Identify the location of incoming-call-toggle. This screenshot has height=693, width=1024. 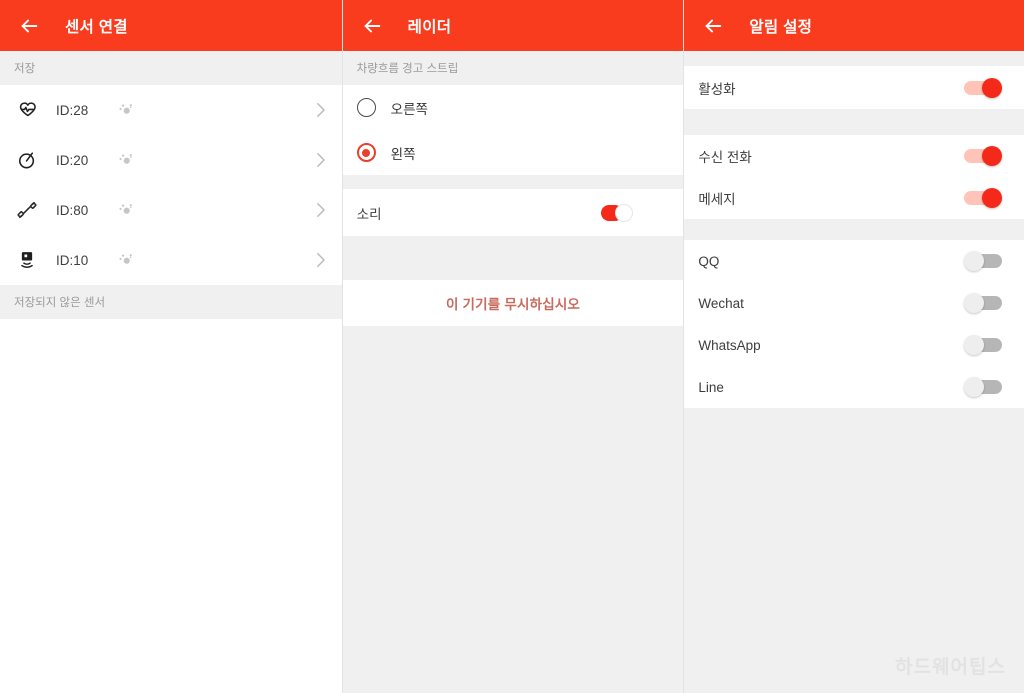
(983, 156).